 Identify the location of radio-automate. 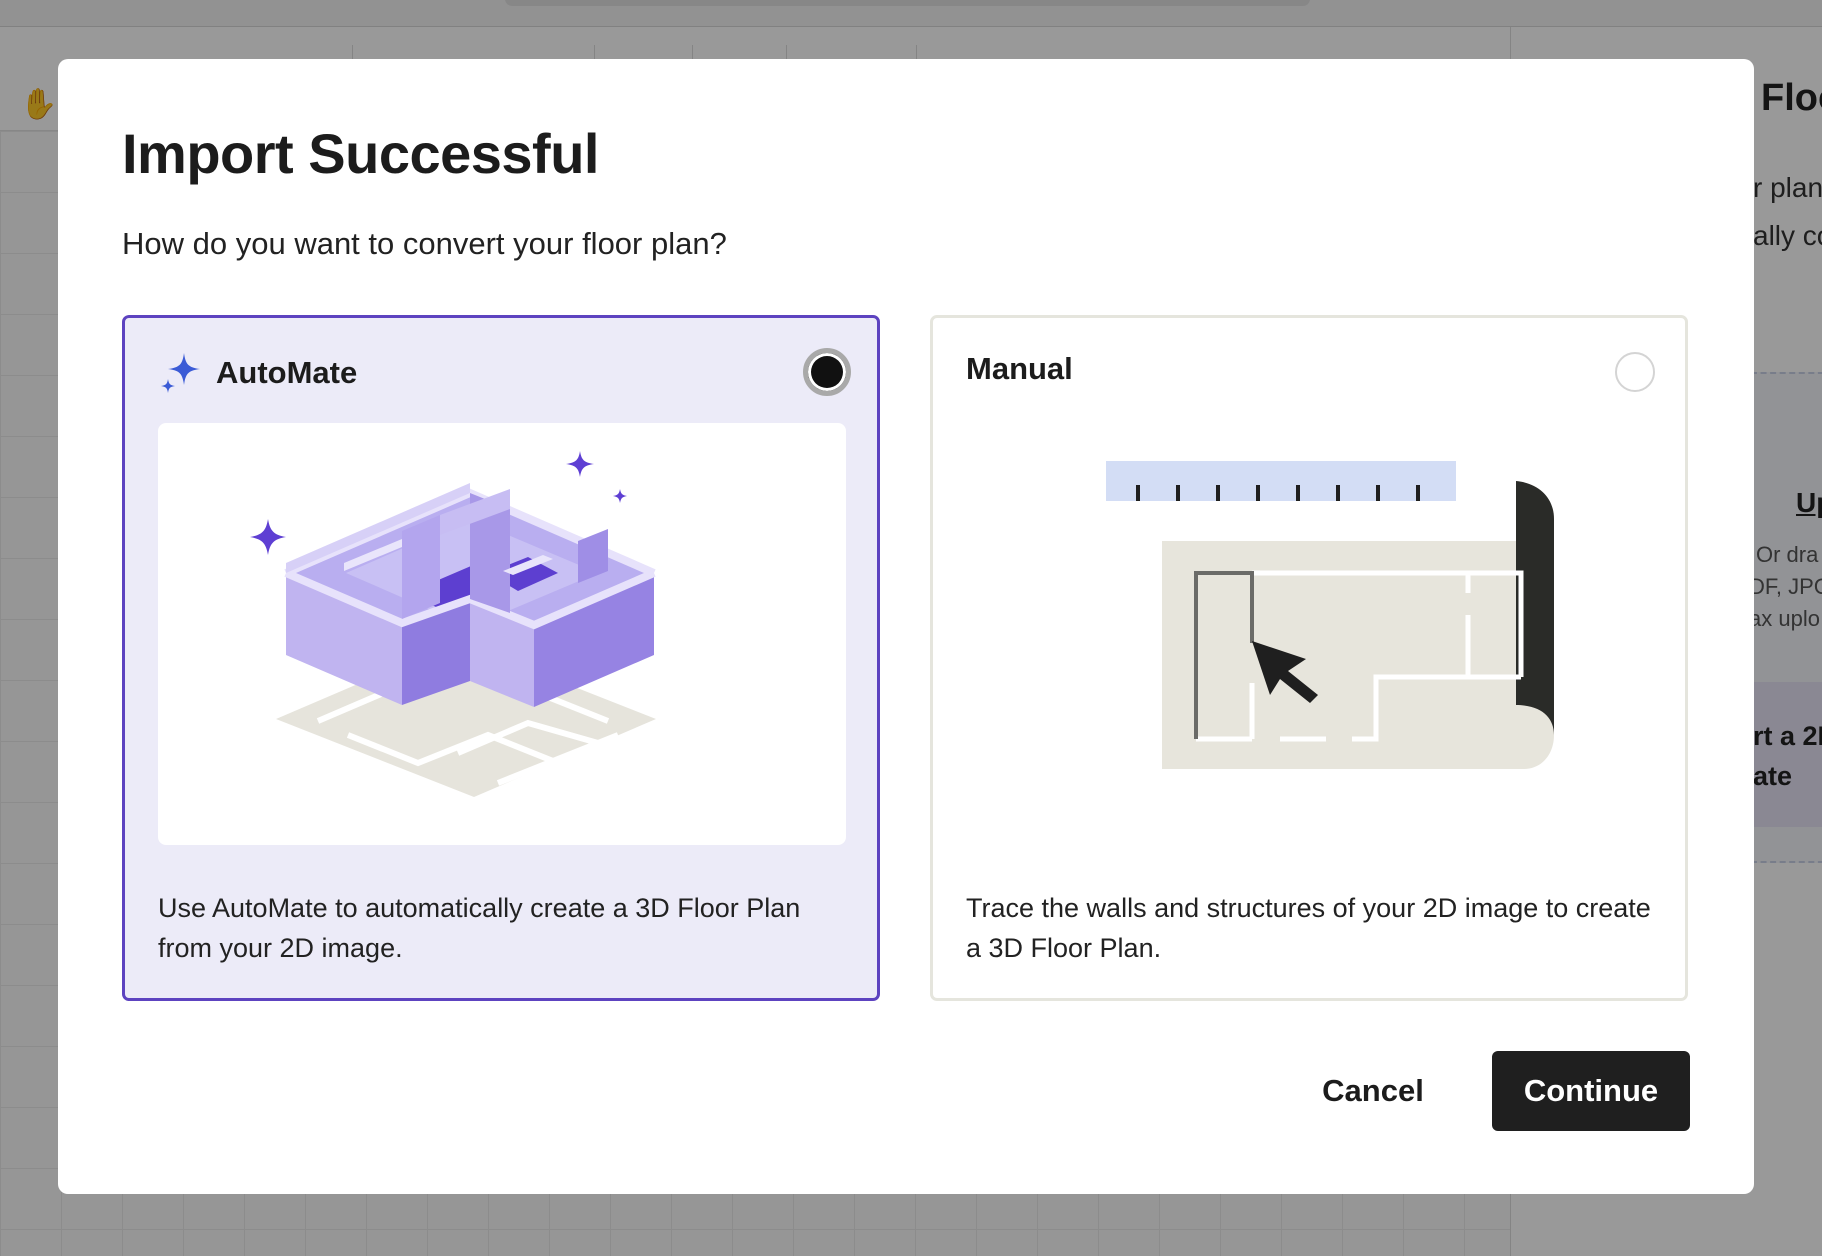
(827, 372).